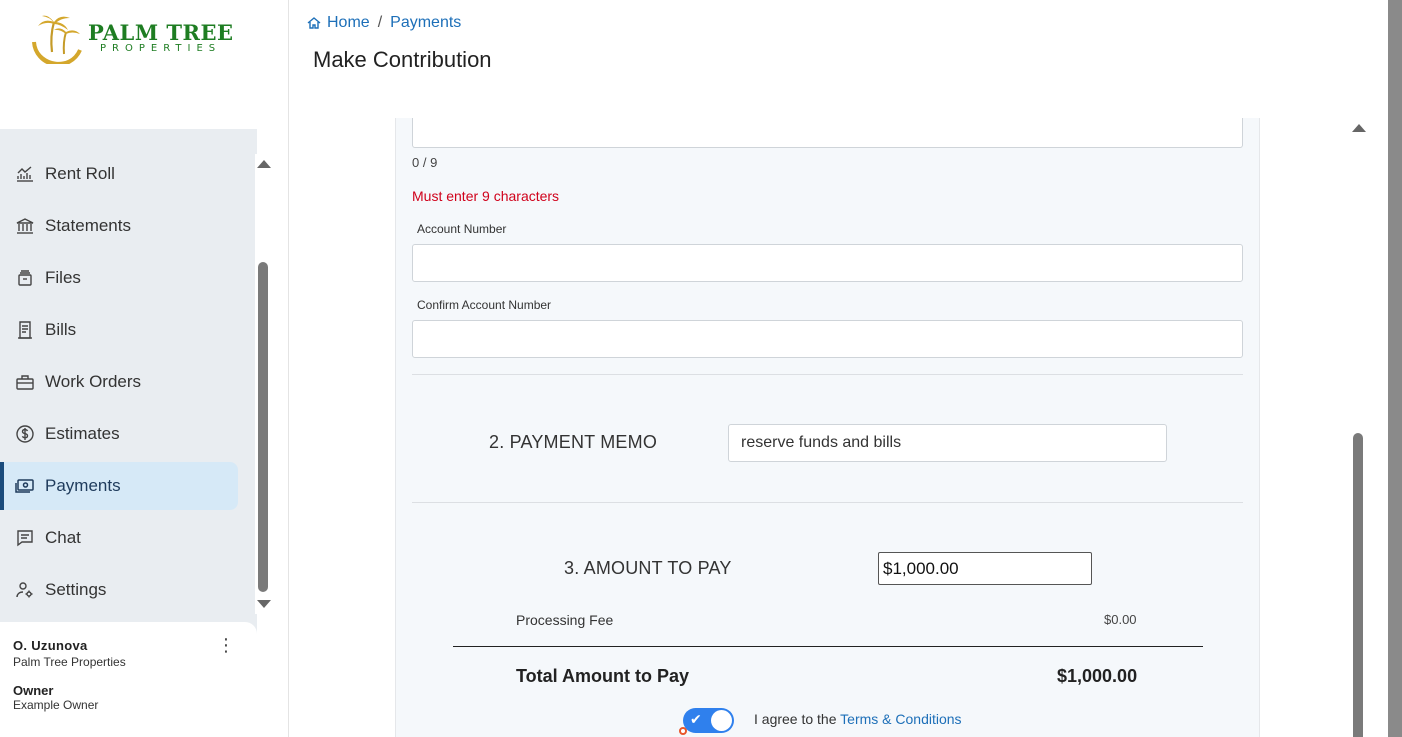 Image resolution: width=1402 pixels, height=737 pixels. Describe the element at coordinates (56, 705) in the screenshot. I see `user-role-sub: Example Owner` at that location.